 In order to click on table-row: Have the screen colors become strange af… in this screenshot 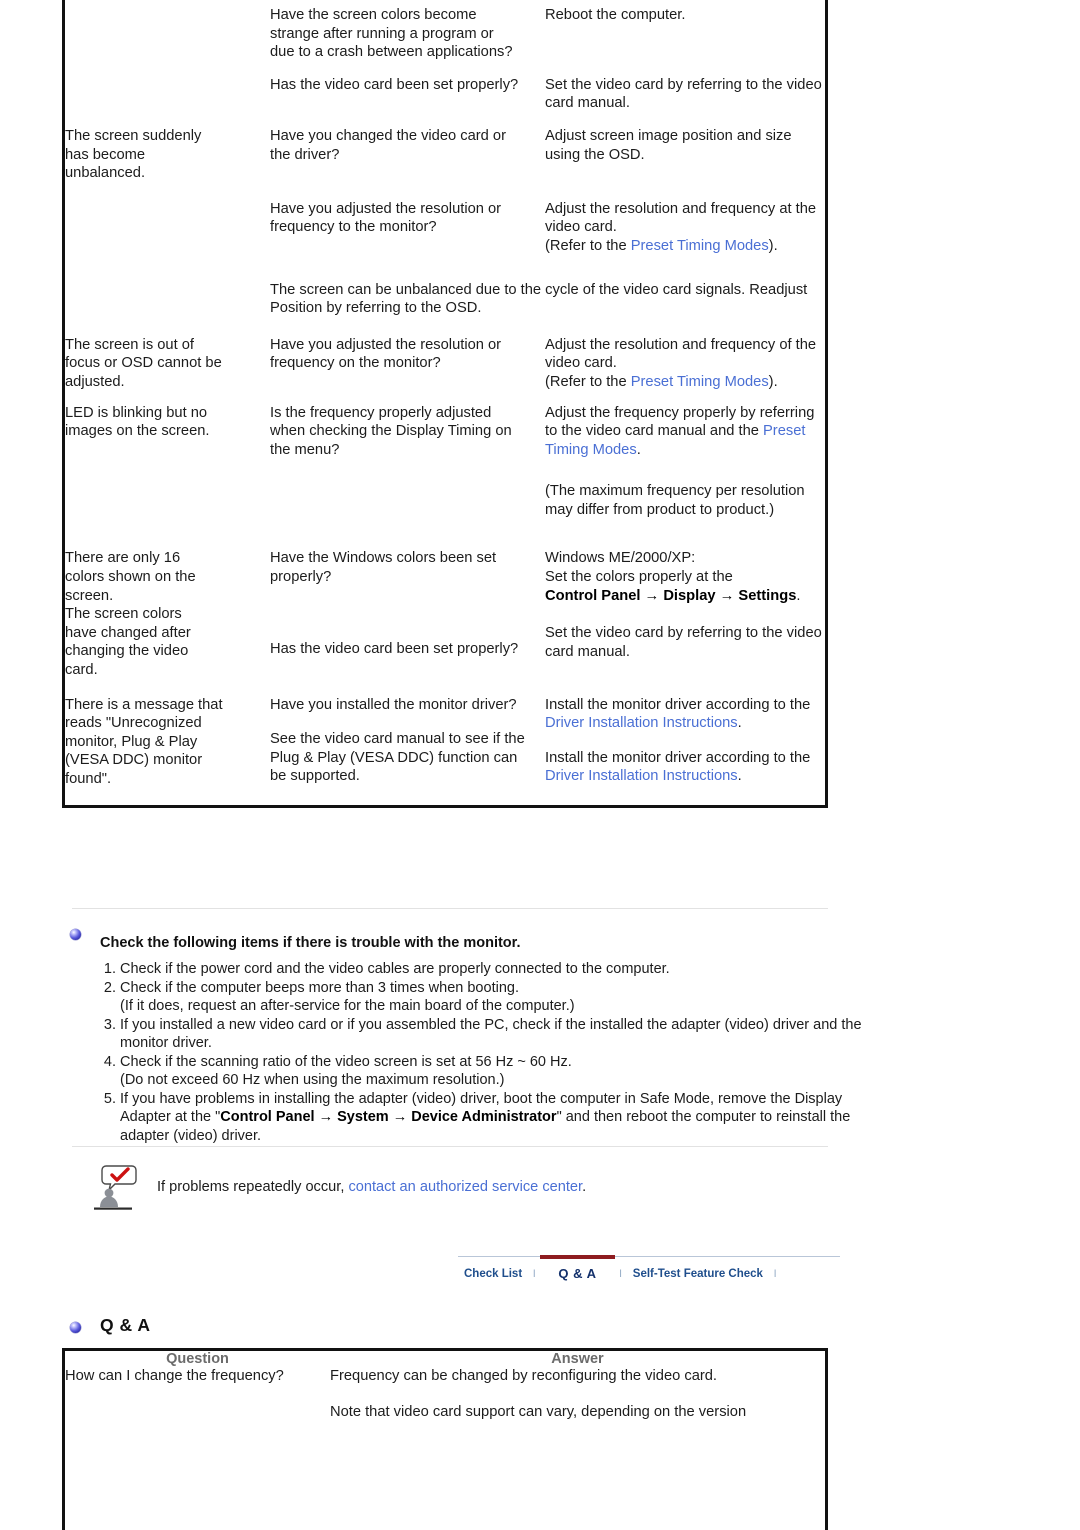, I will do `click(445, 31)`.